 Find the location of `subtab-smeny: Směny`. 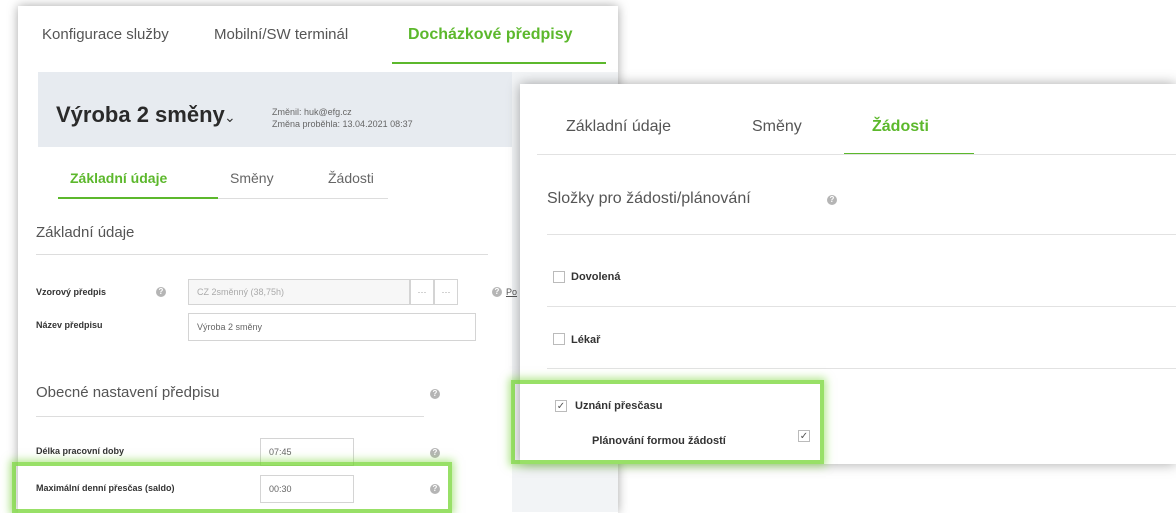

subtab-smeny: Směny is located at coordinates (252, 178).